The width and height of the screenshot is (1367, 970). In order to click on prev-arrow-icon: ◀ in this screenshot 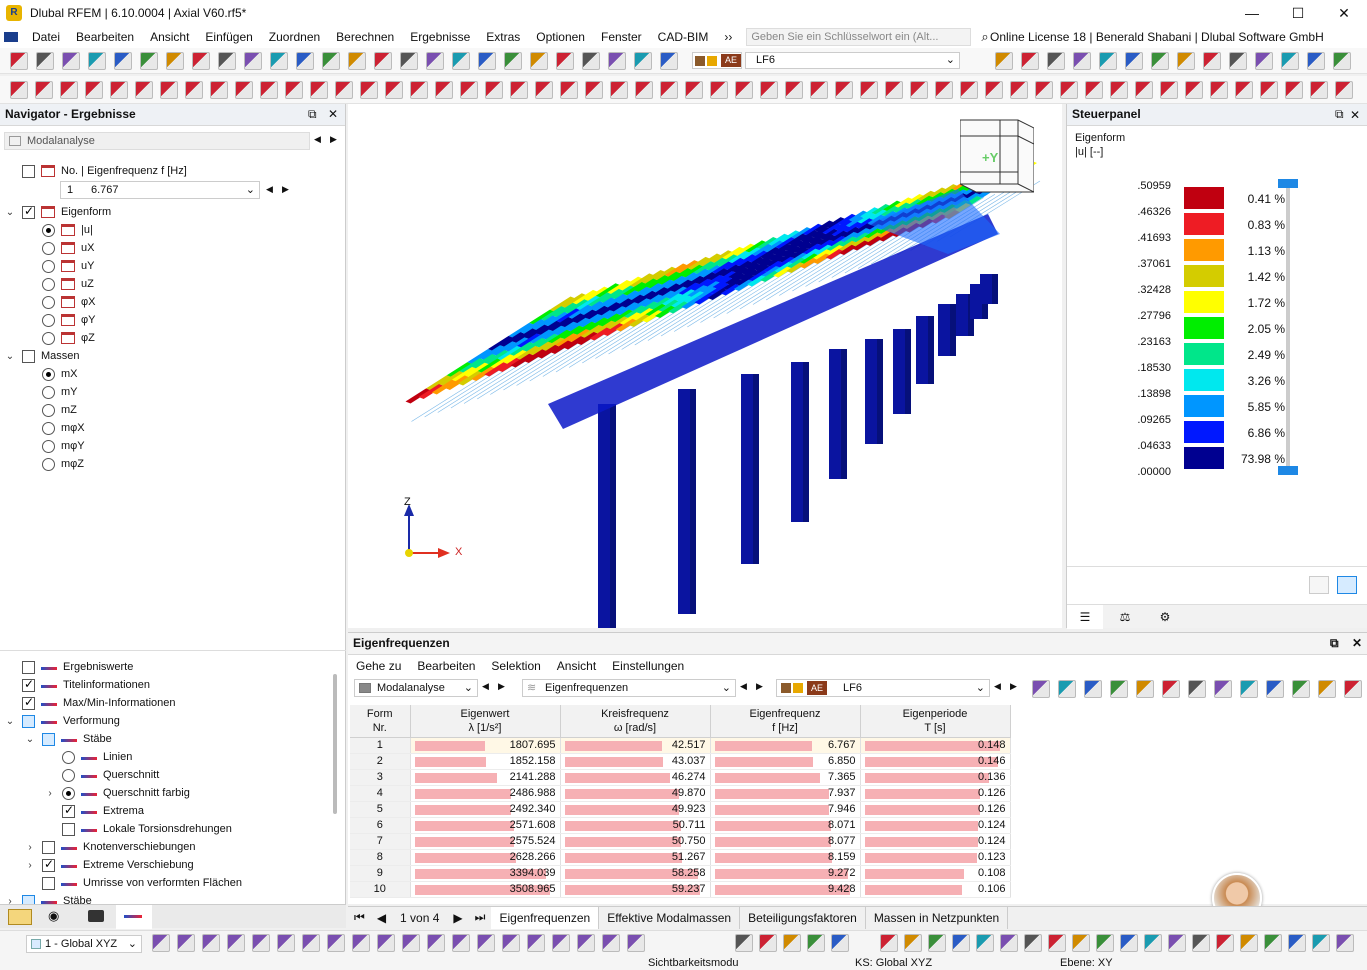, I will do `click(485, 686)`.